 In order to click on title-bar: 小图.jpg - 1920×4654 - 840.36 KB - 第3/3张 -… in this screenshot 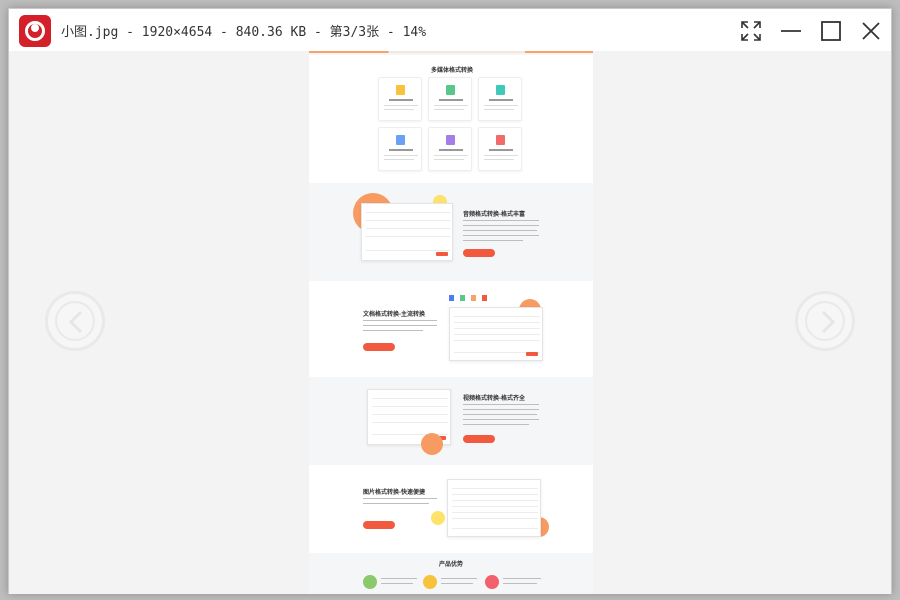, I will do `click(450, 30)`.